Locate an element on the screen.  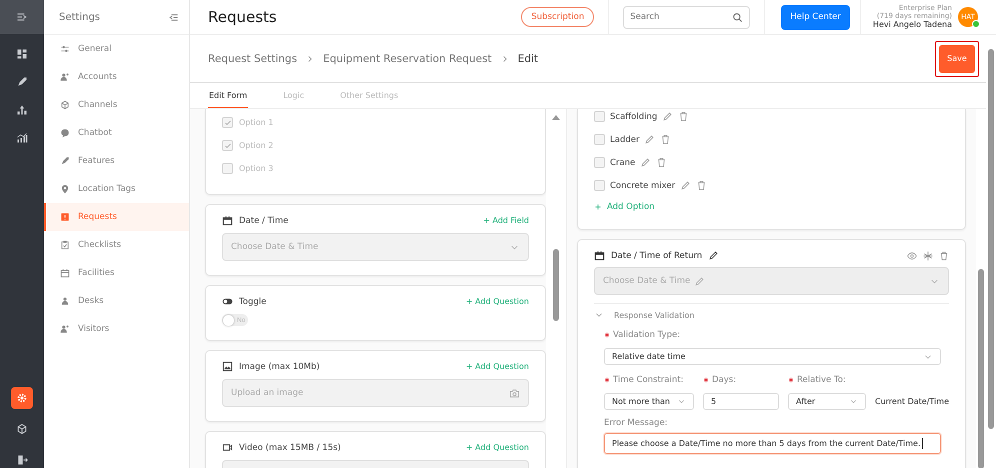
sidebar-item: Channels is located at coordinates (116, 105).